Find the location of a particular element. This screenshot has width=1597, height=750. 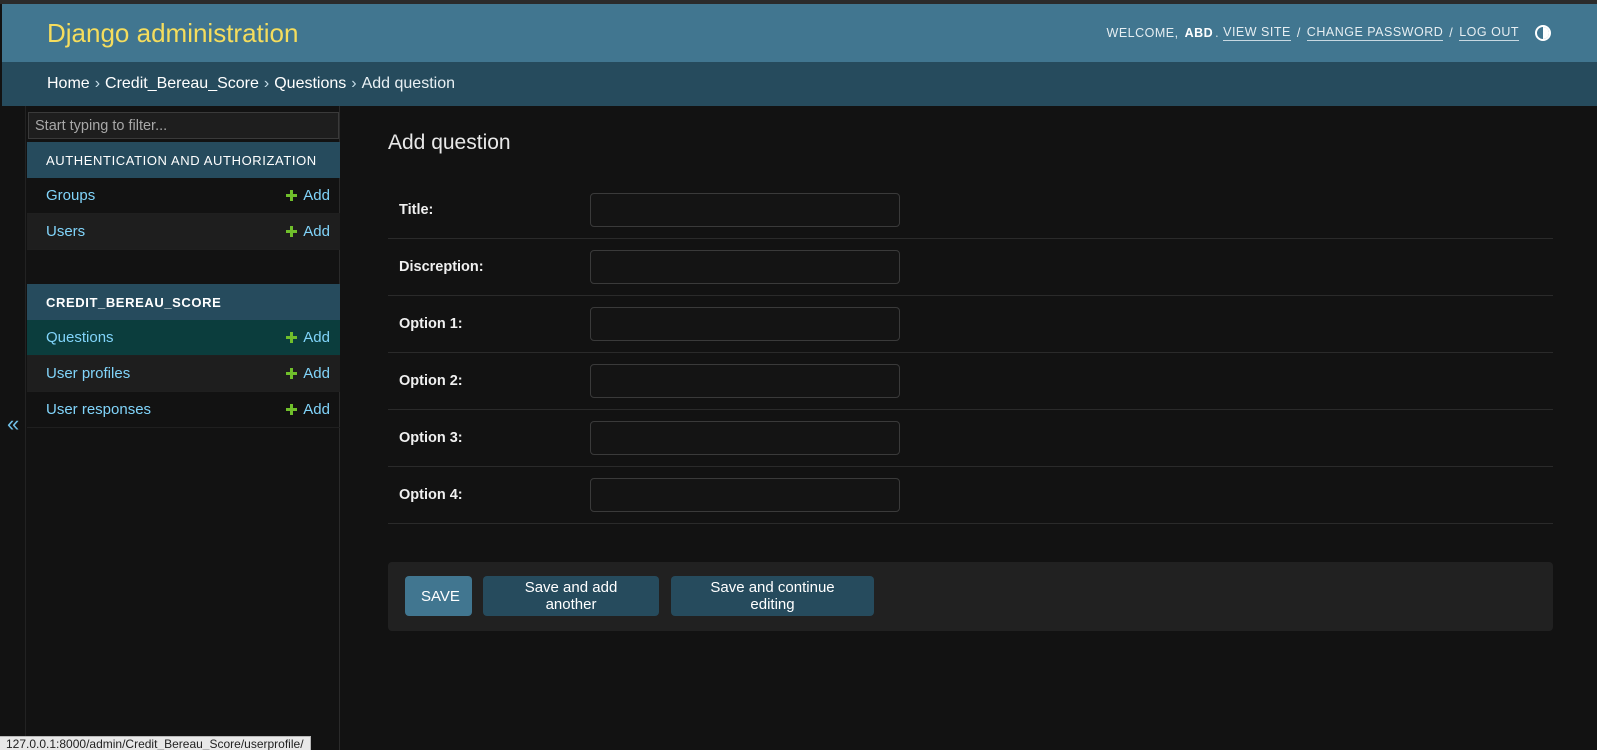

module-caption-auth: Authentication and Authorization is located at coordinates (183, 160).